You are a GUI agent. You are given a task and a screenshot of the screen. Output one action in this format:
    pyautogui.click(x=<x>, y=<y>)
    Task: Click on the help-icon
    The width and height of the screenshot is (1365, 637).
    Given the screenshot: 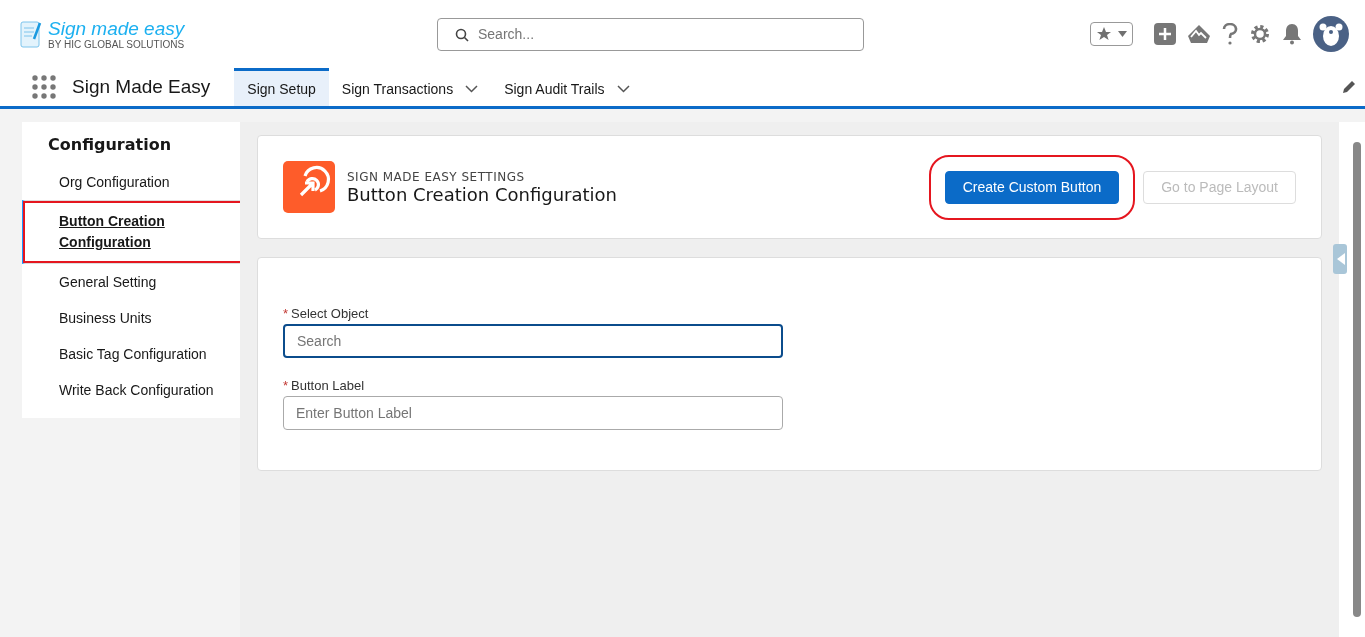 What is the action you would take?
    pyautogui.click(x=1230, y=34)
    